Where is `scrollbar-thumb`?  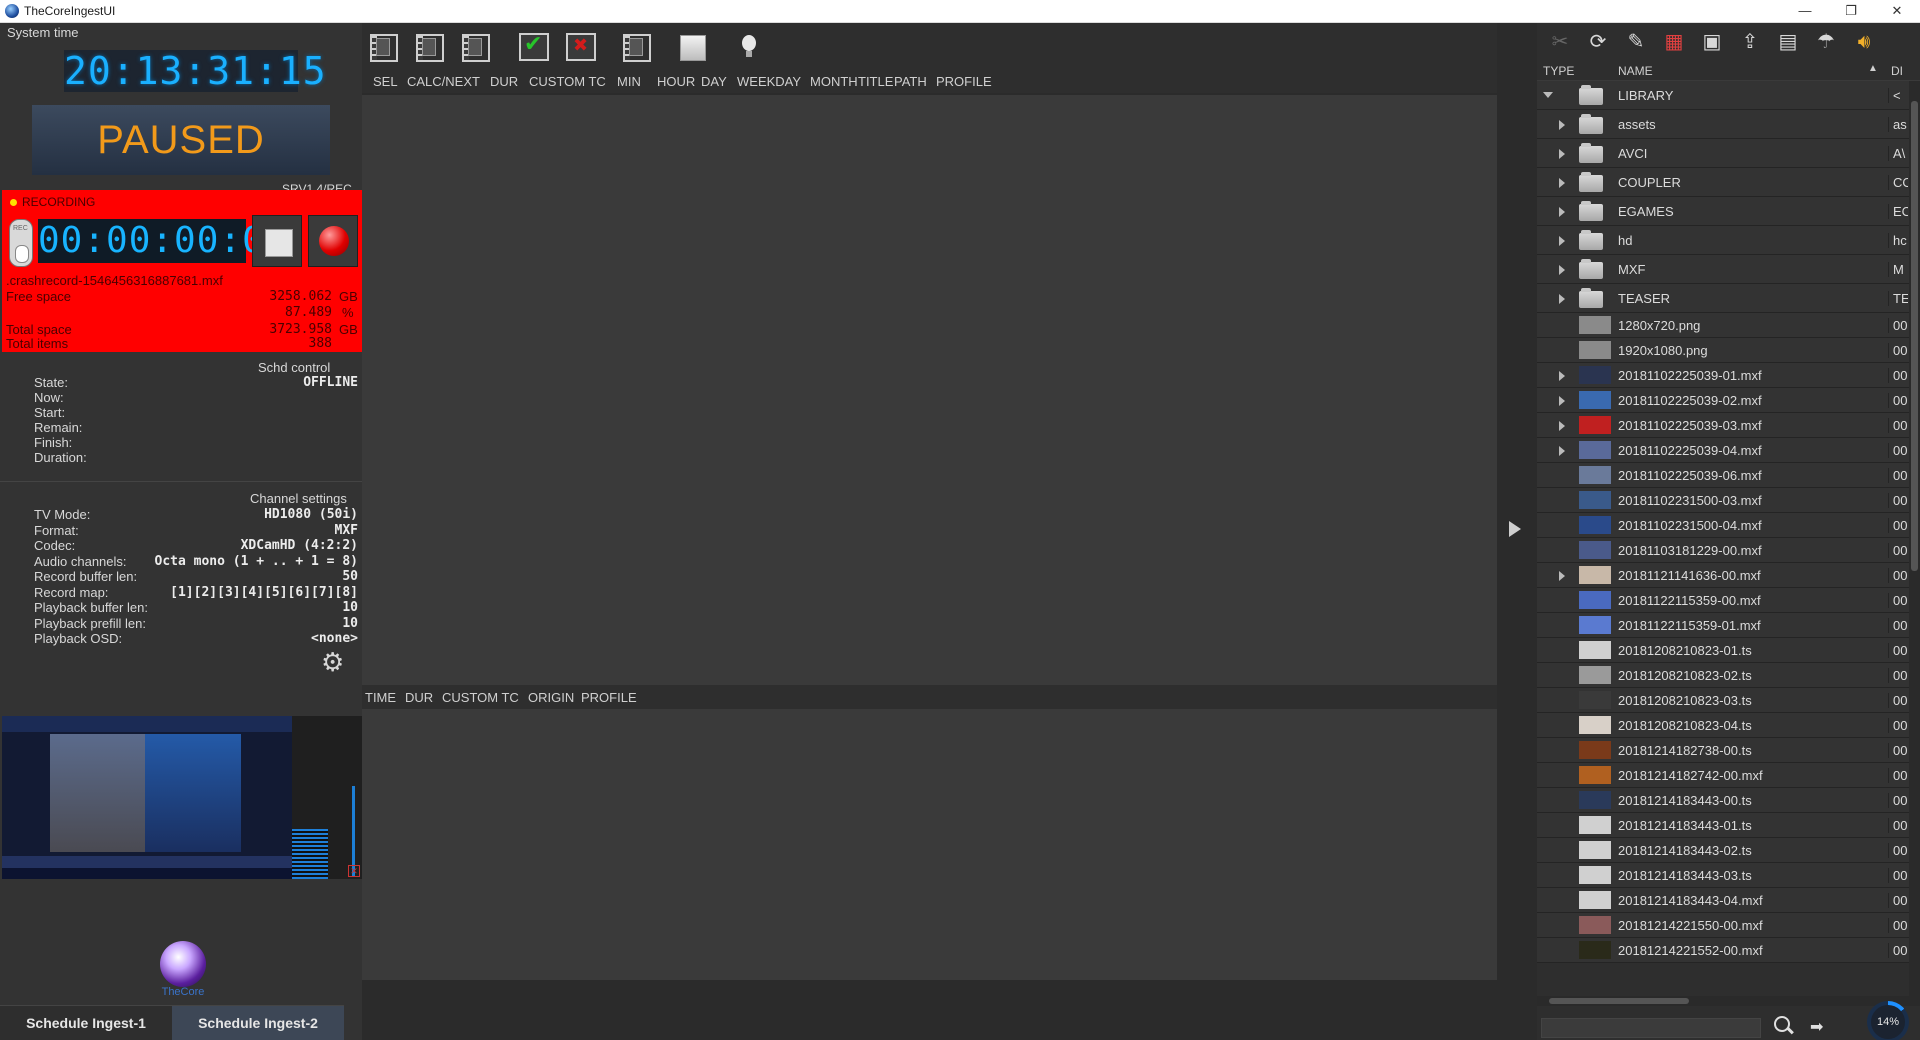 scrollbar-thumb is located at coordinates (1914, 336).